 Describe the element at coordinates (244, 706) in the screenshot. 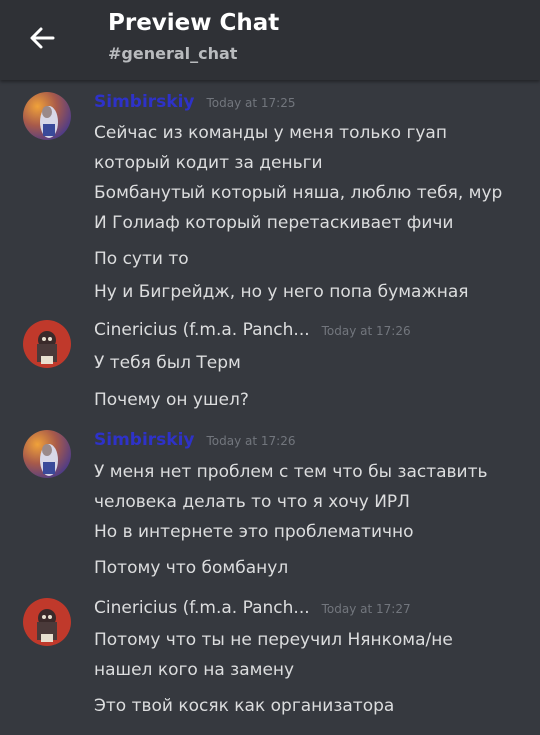

I see `message-text: Это твой косяк как организатора` at that location.